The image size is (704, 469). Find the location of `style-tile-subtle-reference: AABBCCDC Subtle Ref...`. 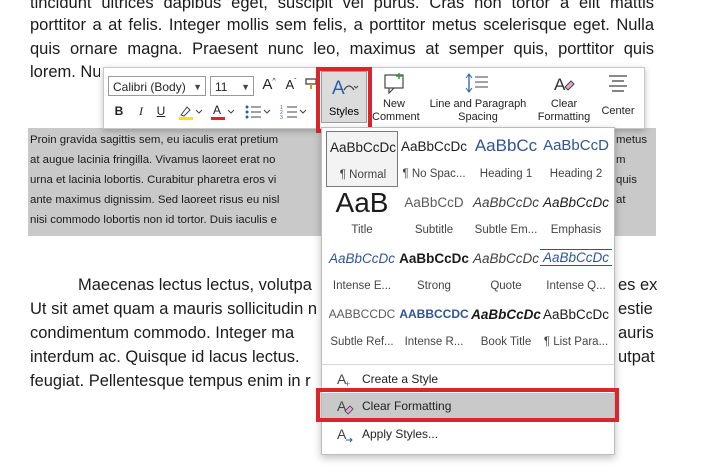

style-tile-subtle-reference: AABBCCDC Subtle Ref... is located at coordinates (362, 327).